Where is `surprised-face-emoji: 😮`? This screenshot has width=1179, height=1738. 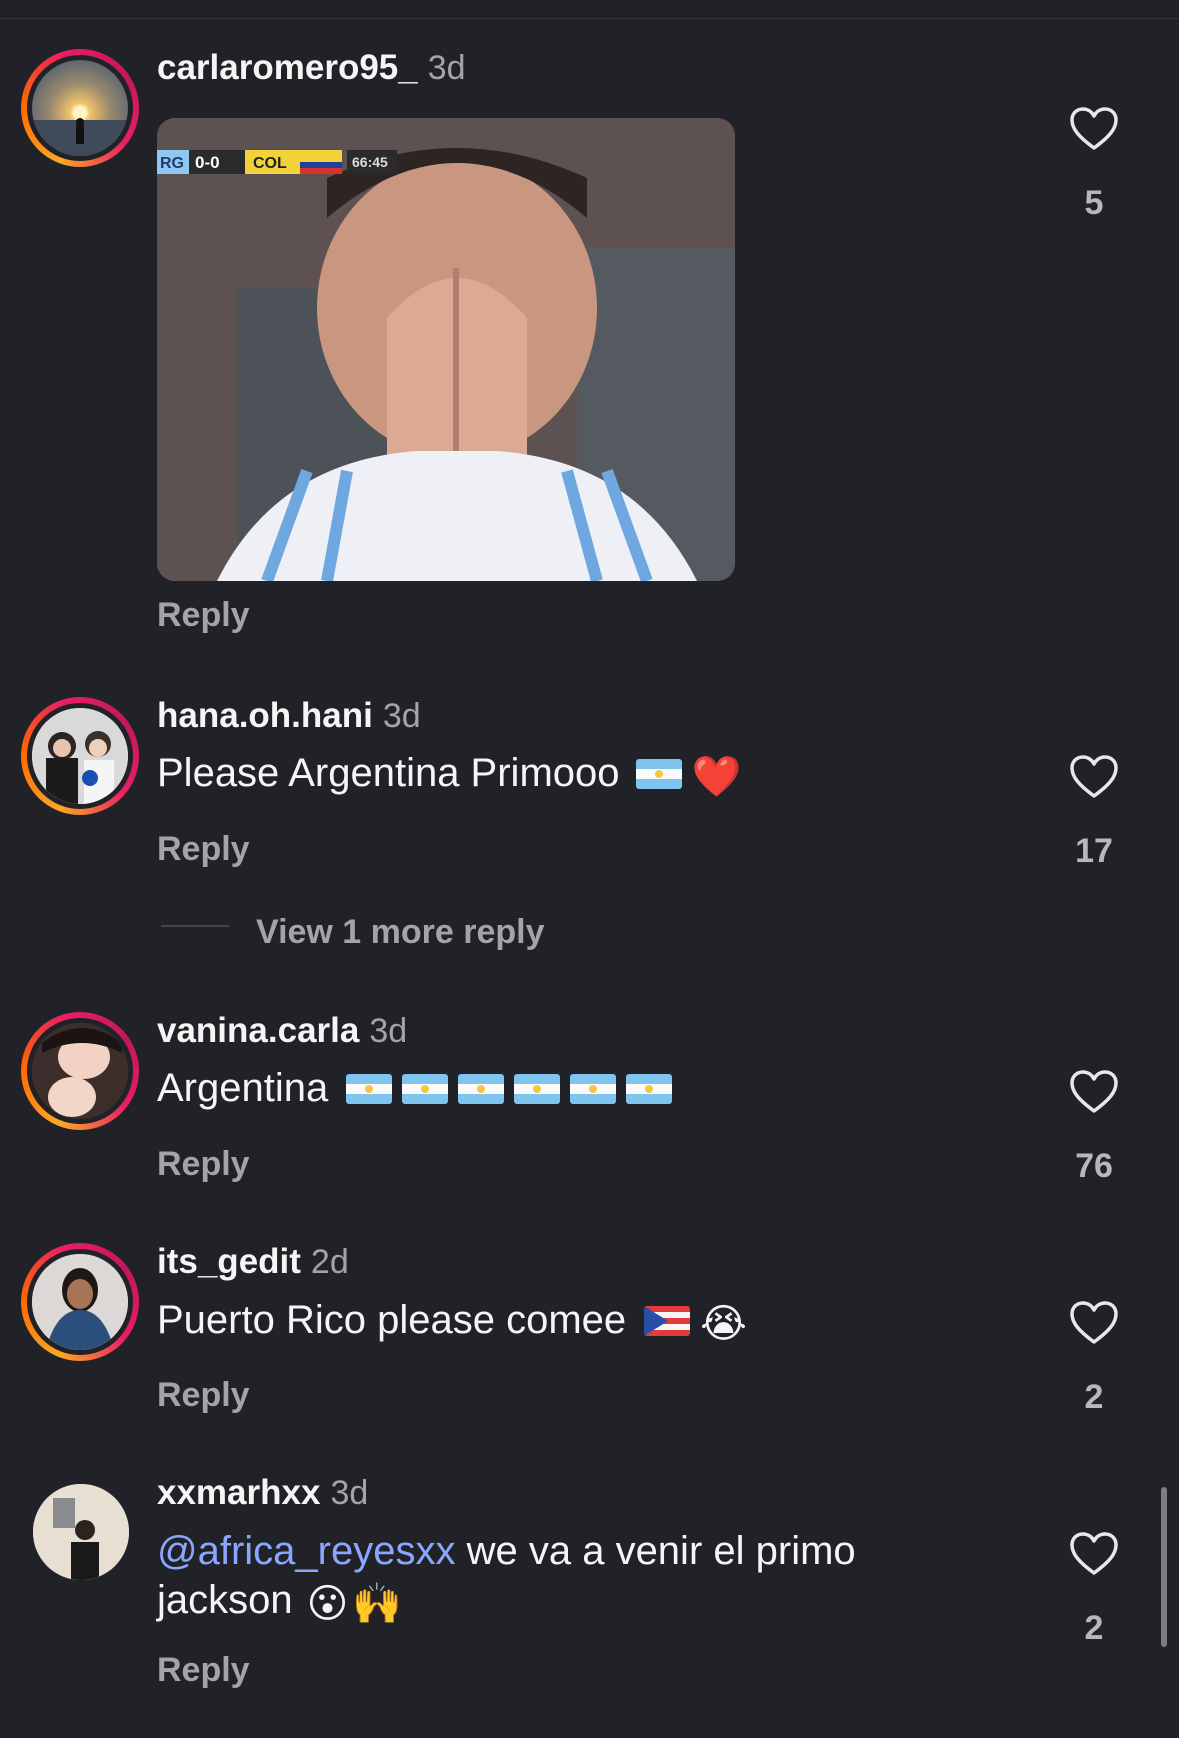 surprised-face-emoji: 😮 is located at coordinates (327, 1604).